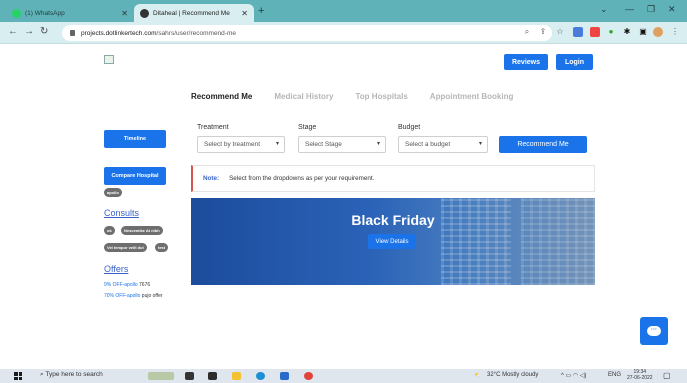 The height and width of the screenshot is (383, 687). Describe the element at coordinates (512, 375) in the screenshot. I see `weather-text: 32°C Mostly cloudy` at that location.